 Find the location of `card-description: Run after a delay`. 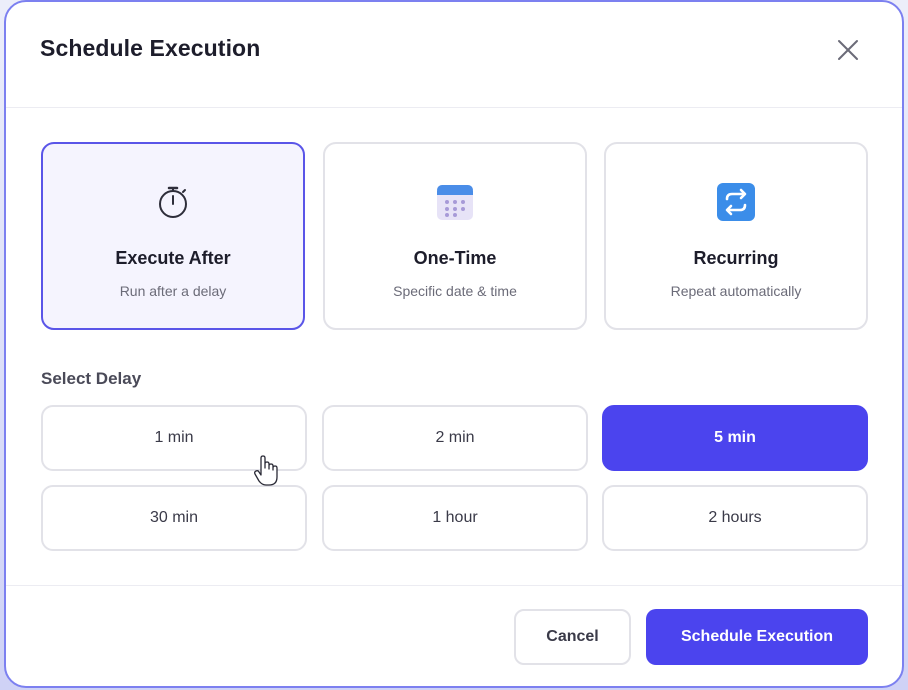

card-description: Run after a delay is located at coordinates (173, 291).